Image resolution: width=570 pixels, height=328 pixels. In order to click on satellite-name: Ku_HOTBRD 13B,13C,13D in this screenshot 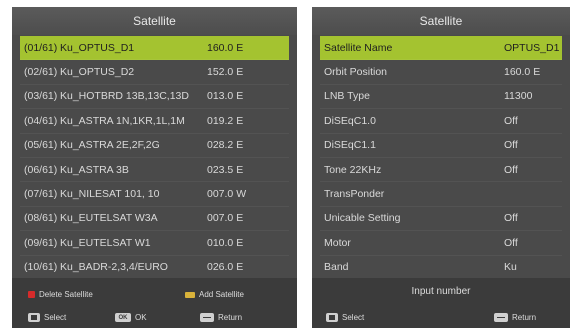, I will do `click(124, 96)`.